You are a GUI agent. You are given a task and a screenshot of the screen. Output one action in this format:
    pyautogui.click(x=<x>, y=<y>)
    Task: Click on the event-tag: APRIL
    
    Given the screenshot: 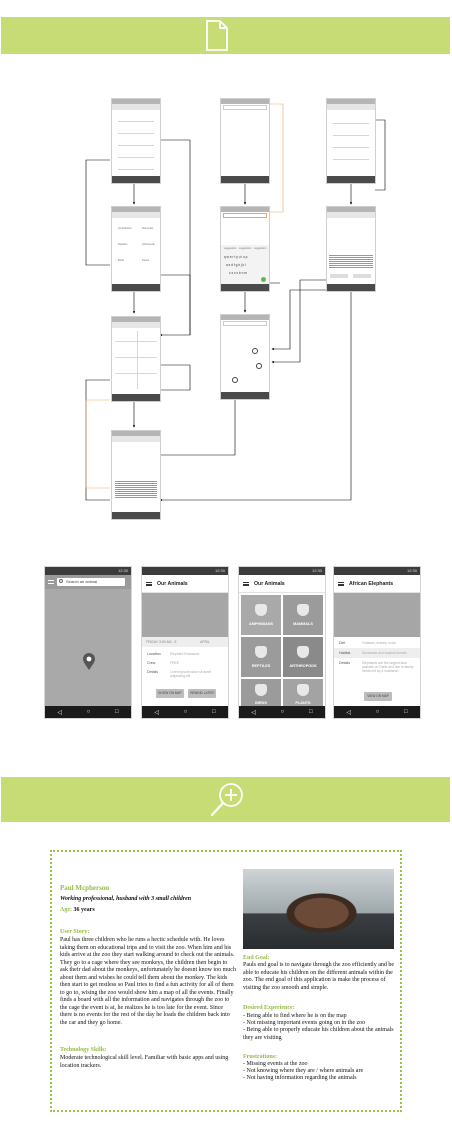 What is the action you would take?
    pyautogui.click(x=205, y=642)
    